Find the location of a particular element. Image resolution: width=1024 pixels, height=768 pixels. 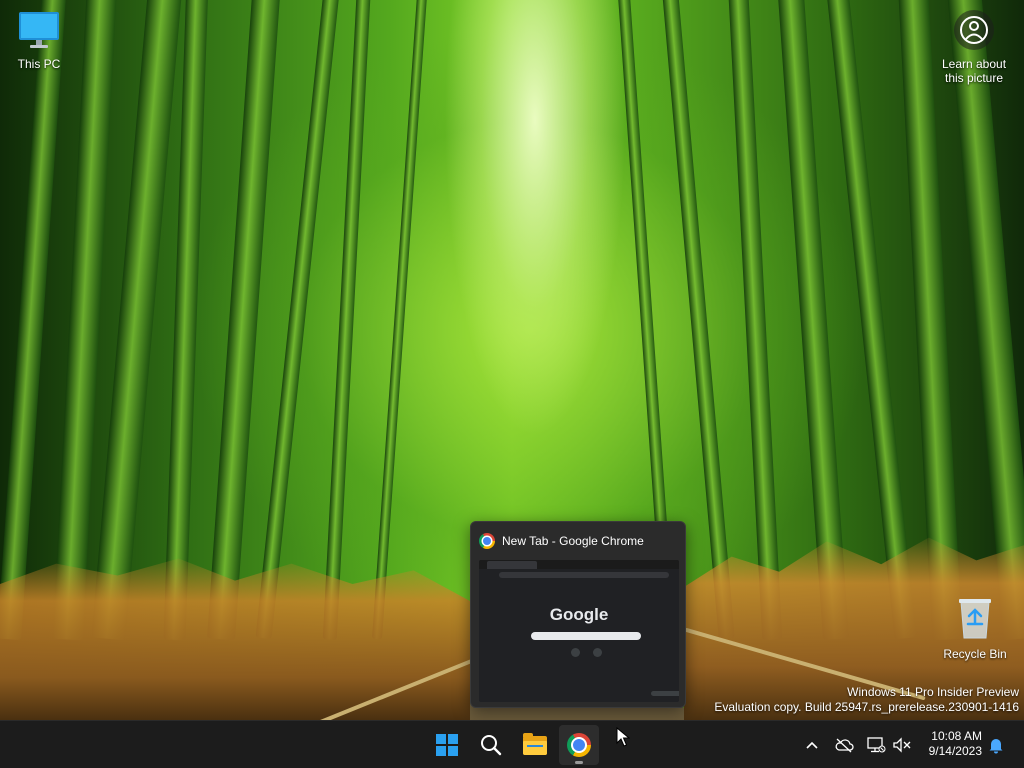

chrome-window-preview: New Tab - Google Chrome Google is located at coordinates (578, 614).